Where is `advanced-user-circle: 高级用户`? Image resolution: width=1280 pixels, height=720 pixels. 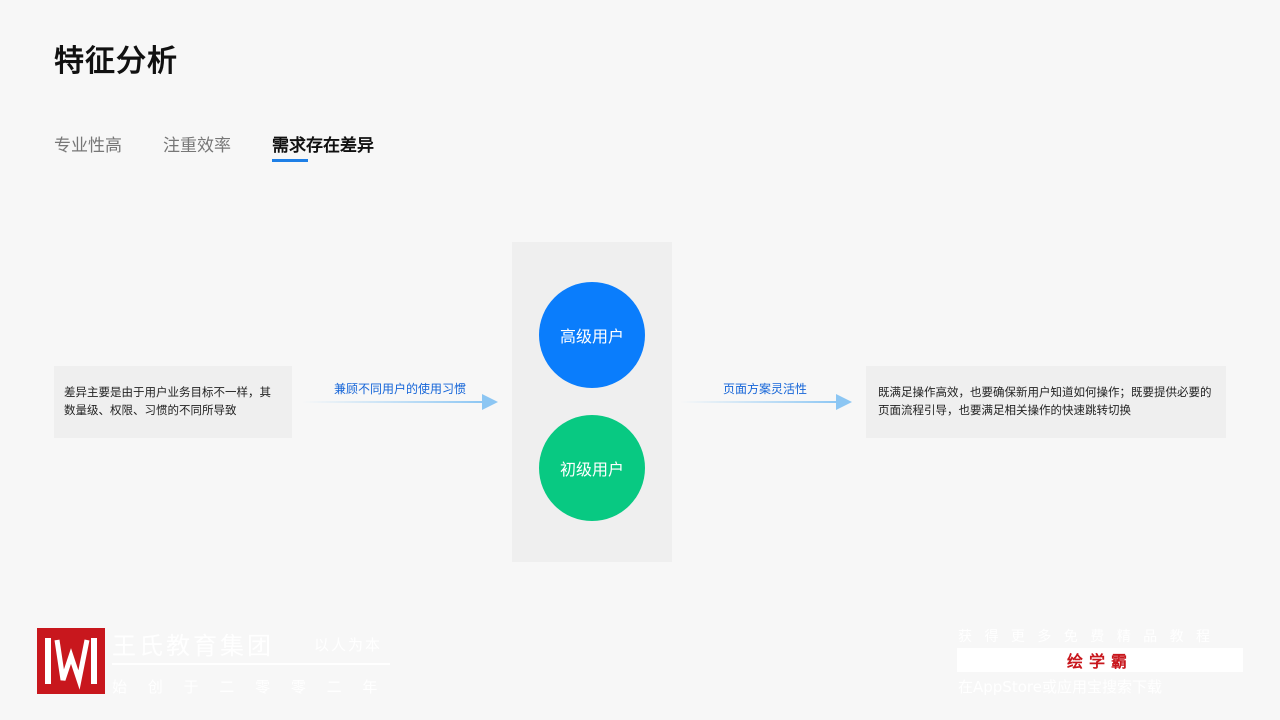
advanced-user-circle: 高级用户 is located at coordinates (592, 335).